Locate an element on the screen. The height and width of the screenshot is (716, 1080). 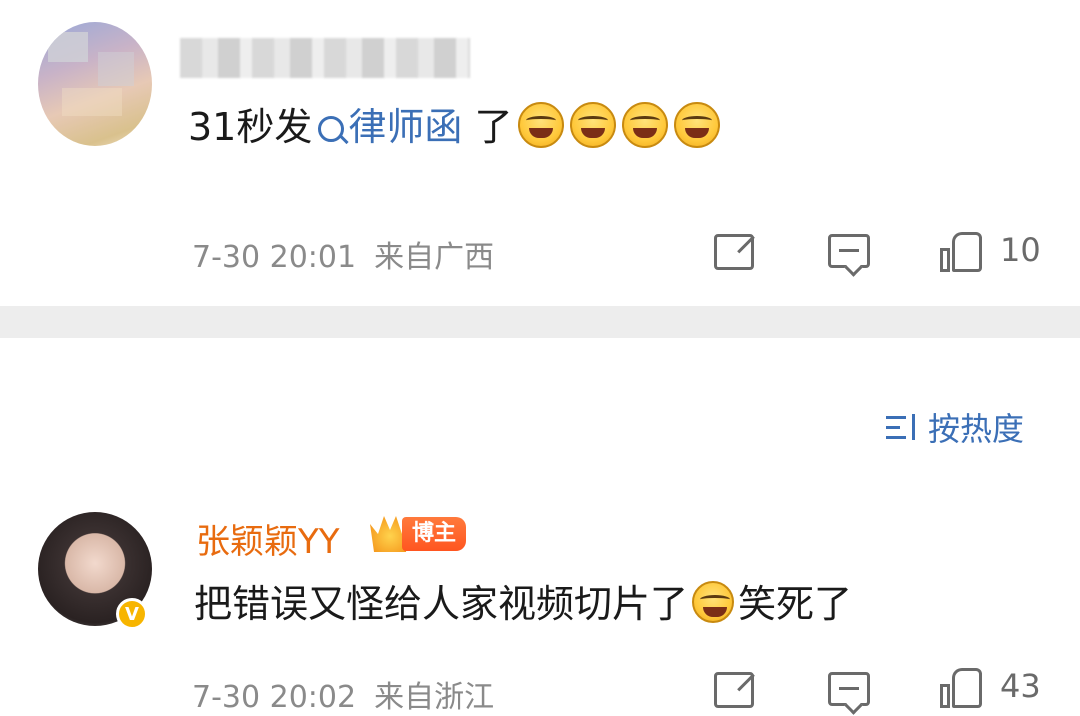
username: 张颖颖YY is located at coordinates (268, 538).